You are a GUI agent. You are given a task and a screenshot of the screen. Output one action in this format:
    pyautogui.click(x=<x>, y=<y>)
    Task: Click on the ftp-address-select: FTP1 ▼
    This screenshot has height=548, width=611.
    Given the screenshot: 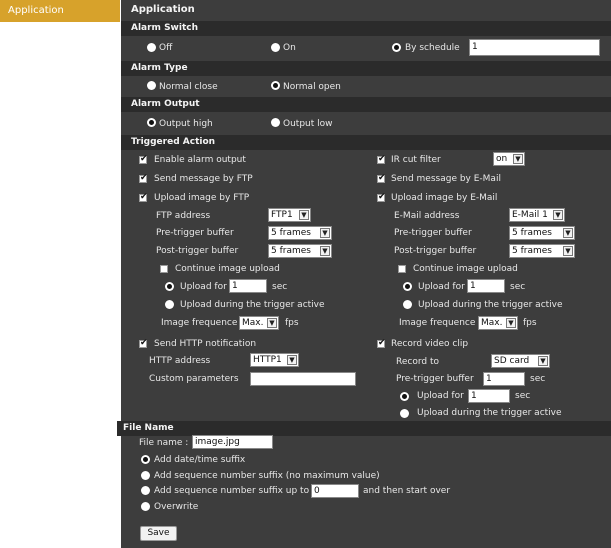 What is the action you would take?
    pyautogui.click(x=289, y=215)
    